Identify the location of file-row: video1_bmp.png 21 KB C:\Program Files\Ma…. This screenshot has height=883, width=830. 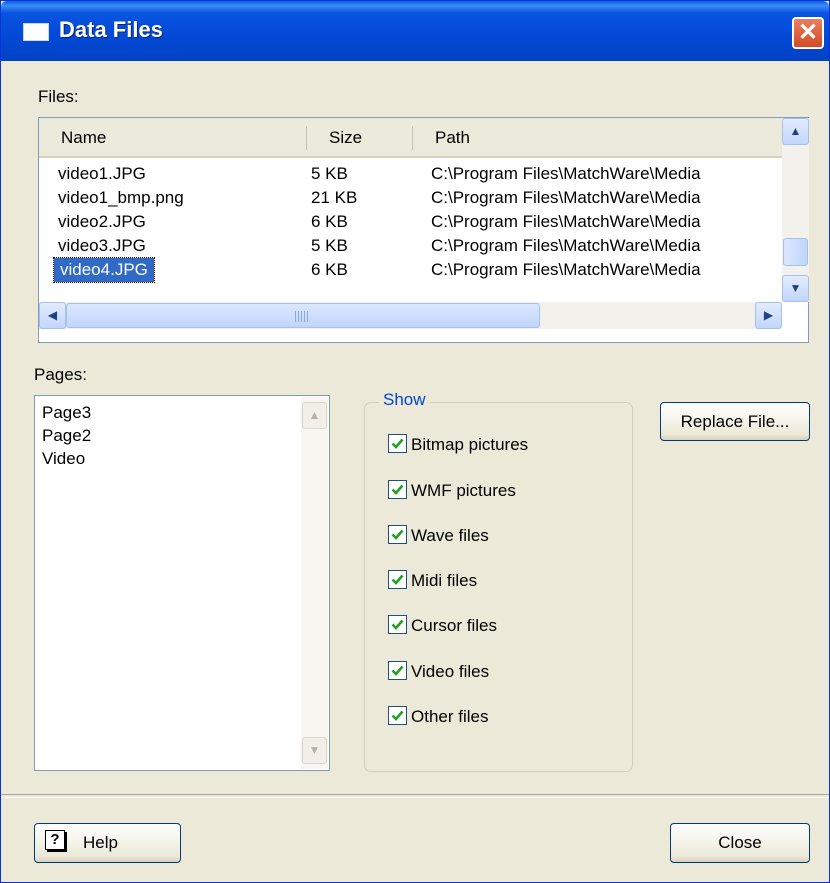
(410, 198).